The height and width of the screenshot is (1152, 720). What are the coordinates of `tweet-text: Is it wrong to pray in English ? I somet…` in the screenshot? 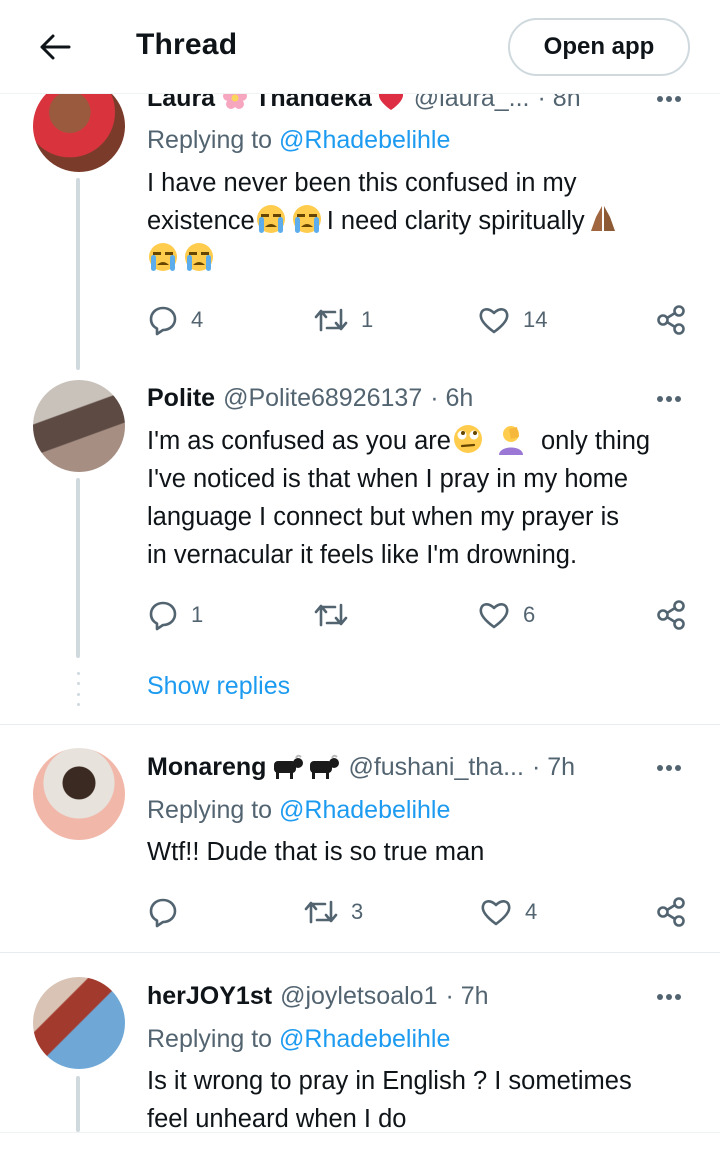 It's located at (389, 1100).